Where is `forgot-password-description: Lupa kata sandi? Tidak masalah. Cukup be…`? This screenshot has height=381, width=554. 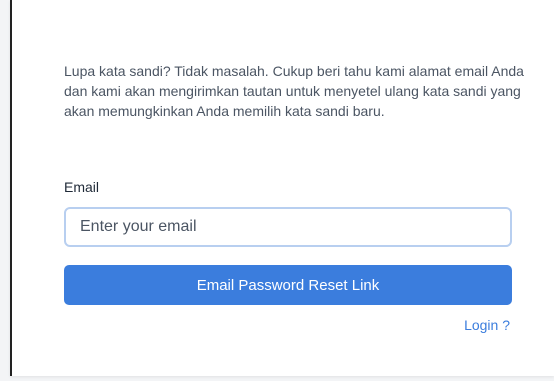
forgot-password-description: Lupa kata sandi? Tidak masalah. Cukup be… is located at coordinates (294, 91).